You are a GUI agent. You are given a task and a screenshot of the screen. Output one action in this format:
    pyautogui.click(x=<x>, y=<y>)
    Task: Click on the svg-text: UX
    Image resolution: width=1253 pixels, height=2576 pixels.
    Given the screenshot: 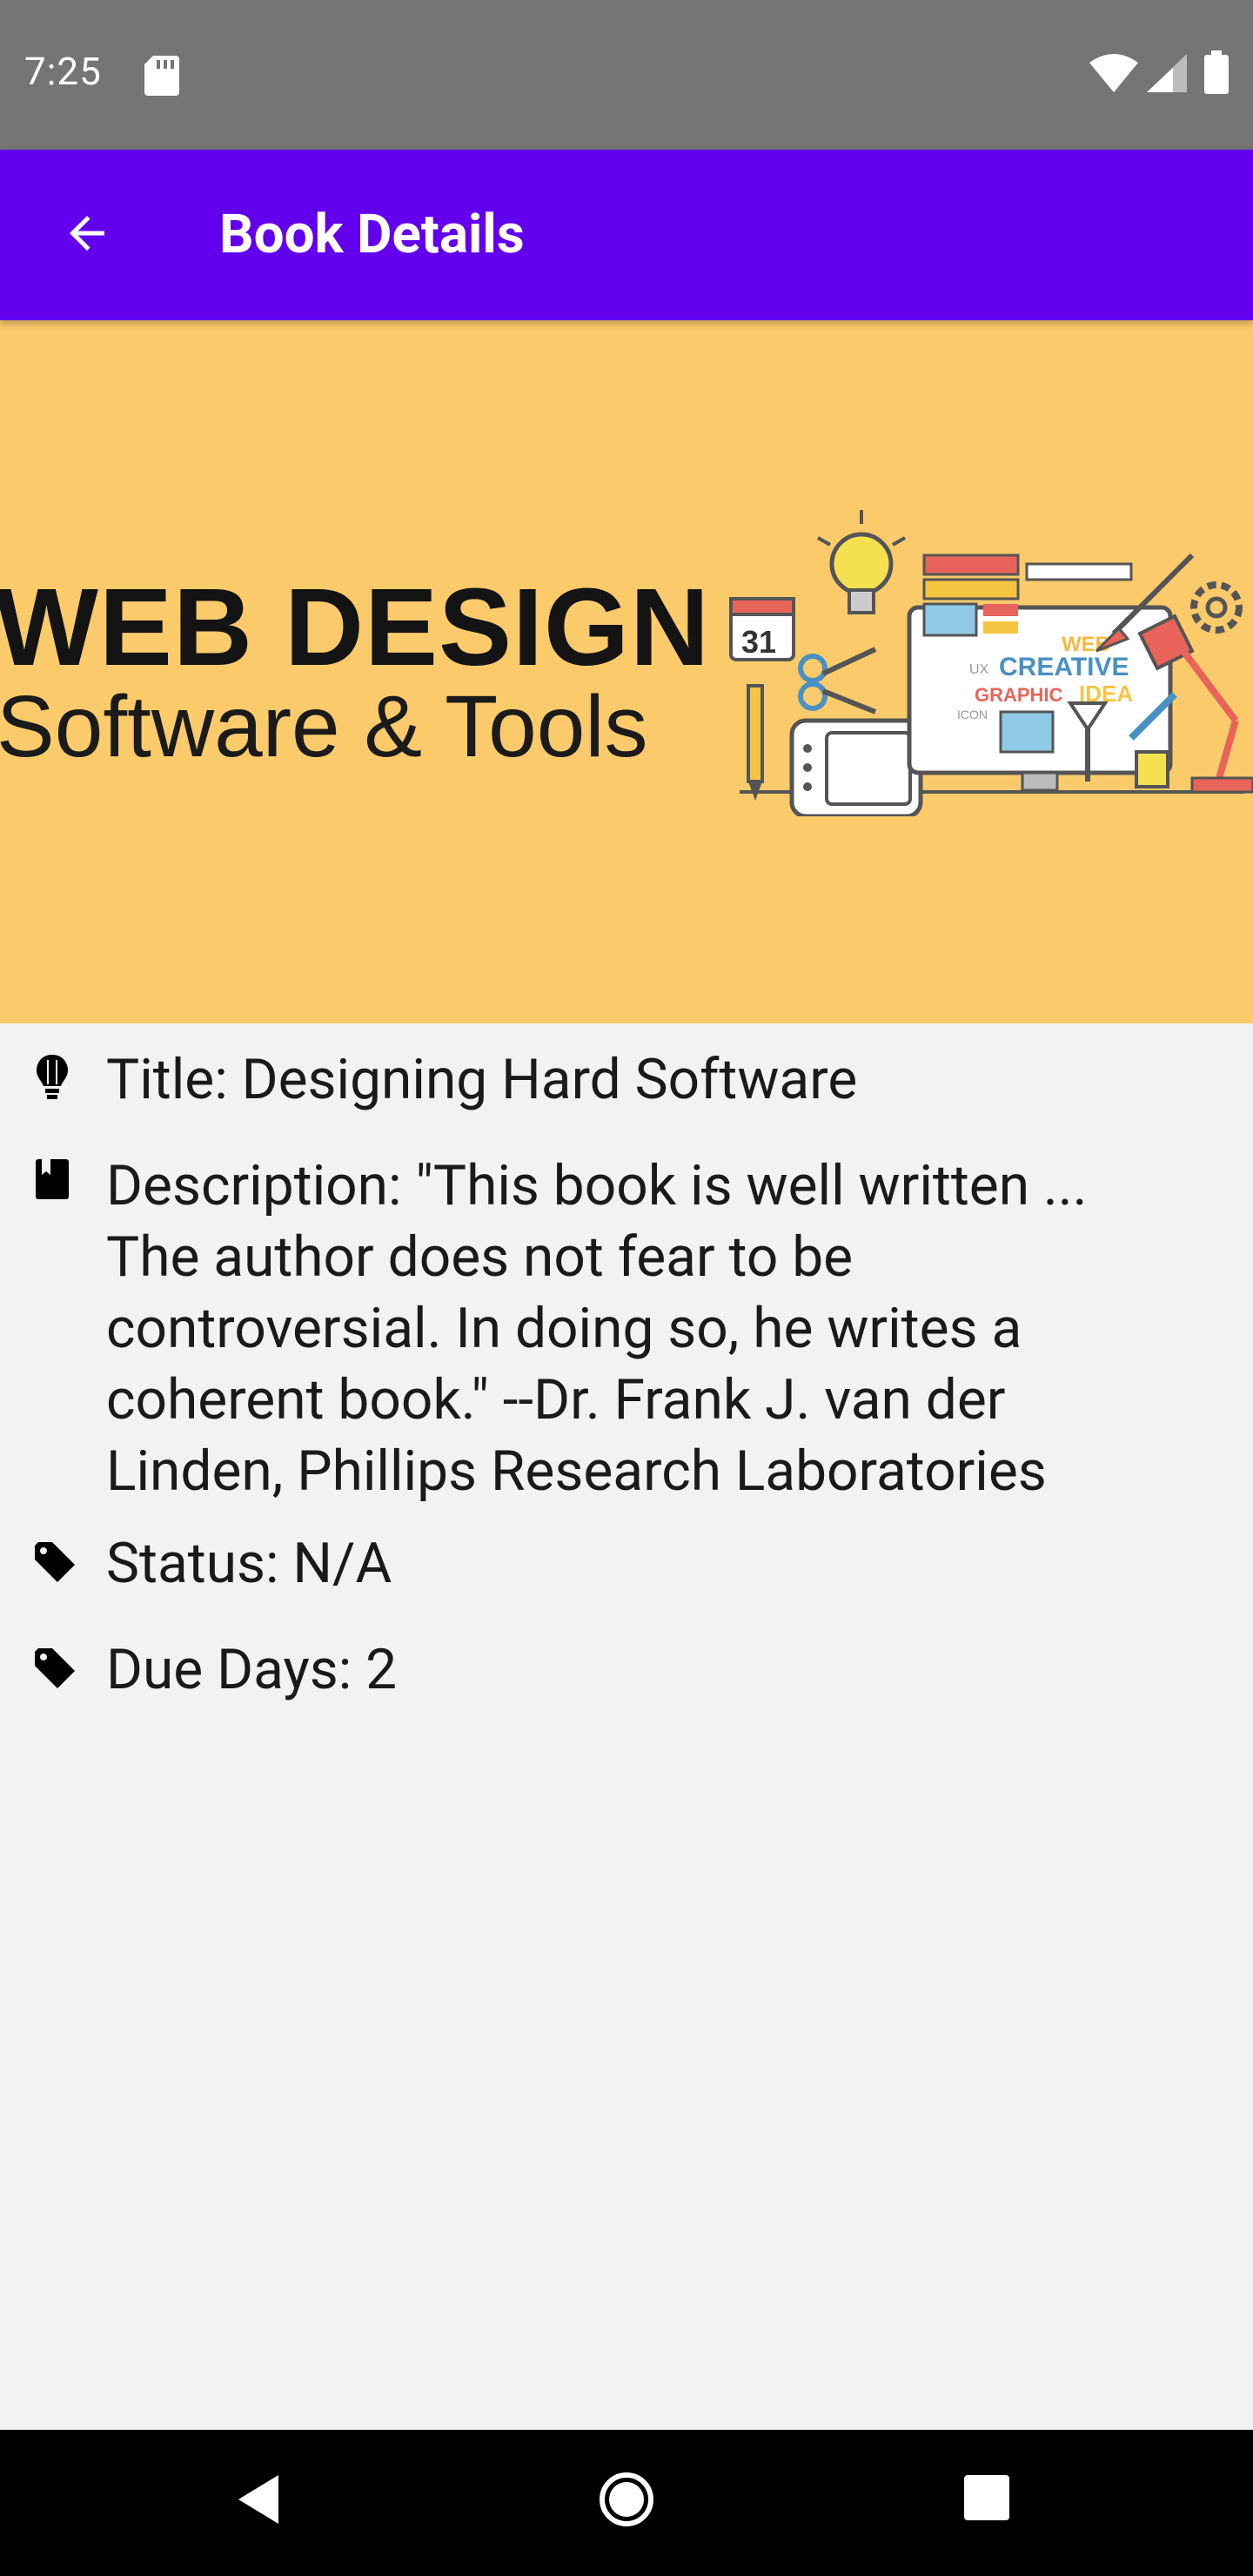 What is the action you would take?
    pyautogui.click(x=979, y=669)
    